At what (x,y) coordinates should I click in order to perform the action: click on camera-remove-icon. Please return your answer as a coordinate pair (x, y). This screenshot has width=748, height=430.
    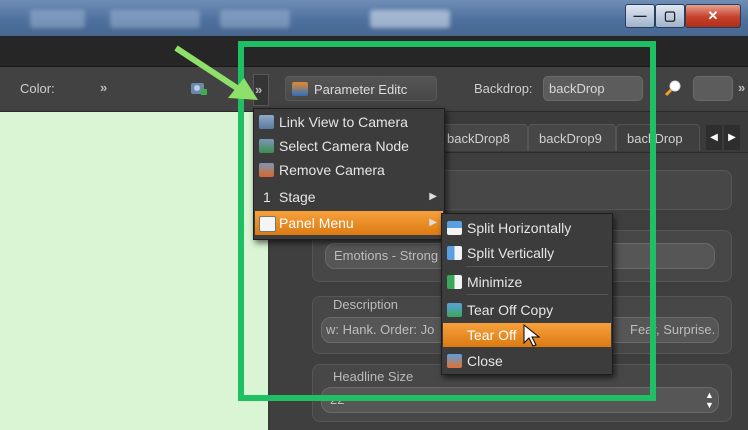
    Looking at the image, I should click on (266, 170).